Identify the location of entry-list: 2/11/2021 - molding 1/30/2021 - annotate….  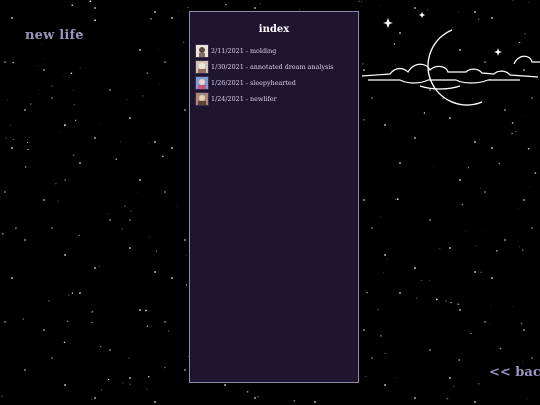
(274, 74).